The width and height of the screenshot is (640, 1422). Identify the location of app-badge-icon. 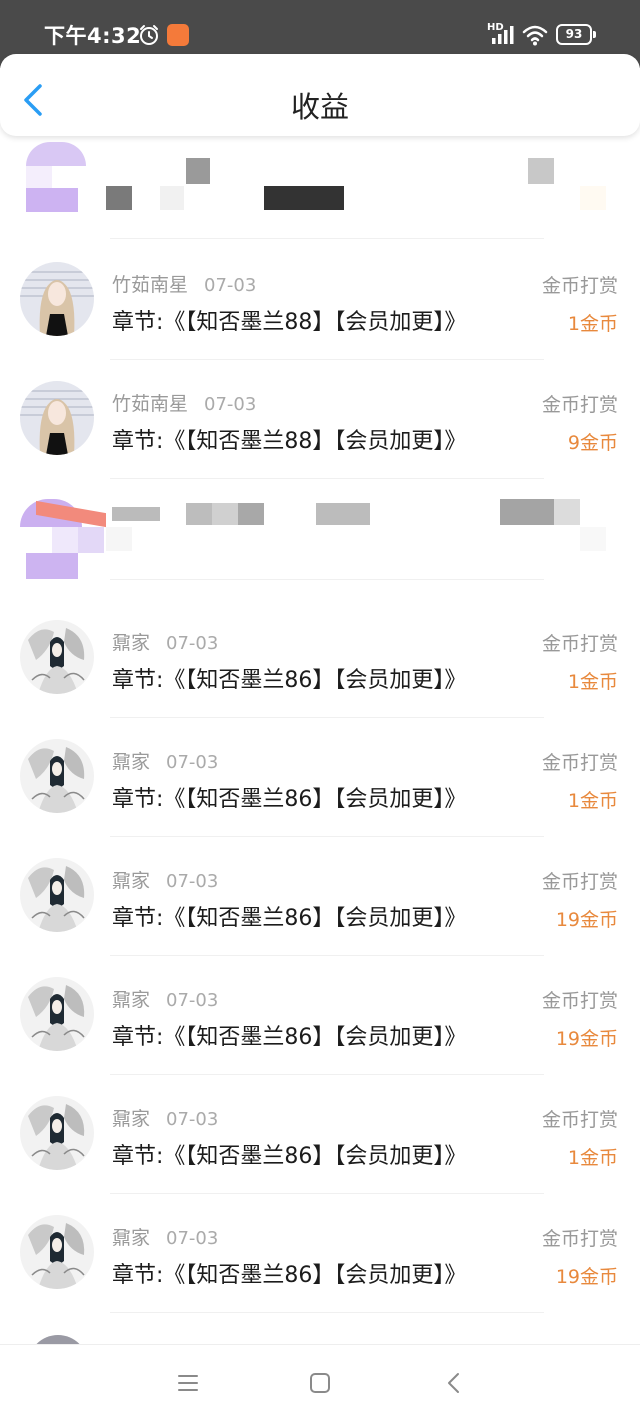
(178, 35).